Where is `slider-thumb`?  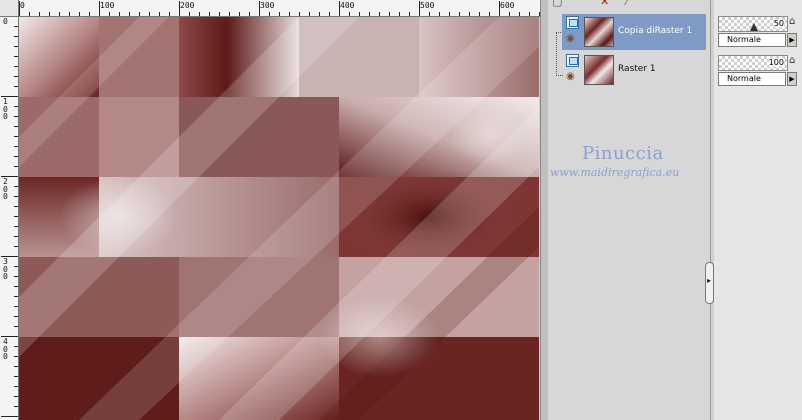 slider-thumb is located at coordinates (754, 27).